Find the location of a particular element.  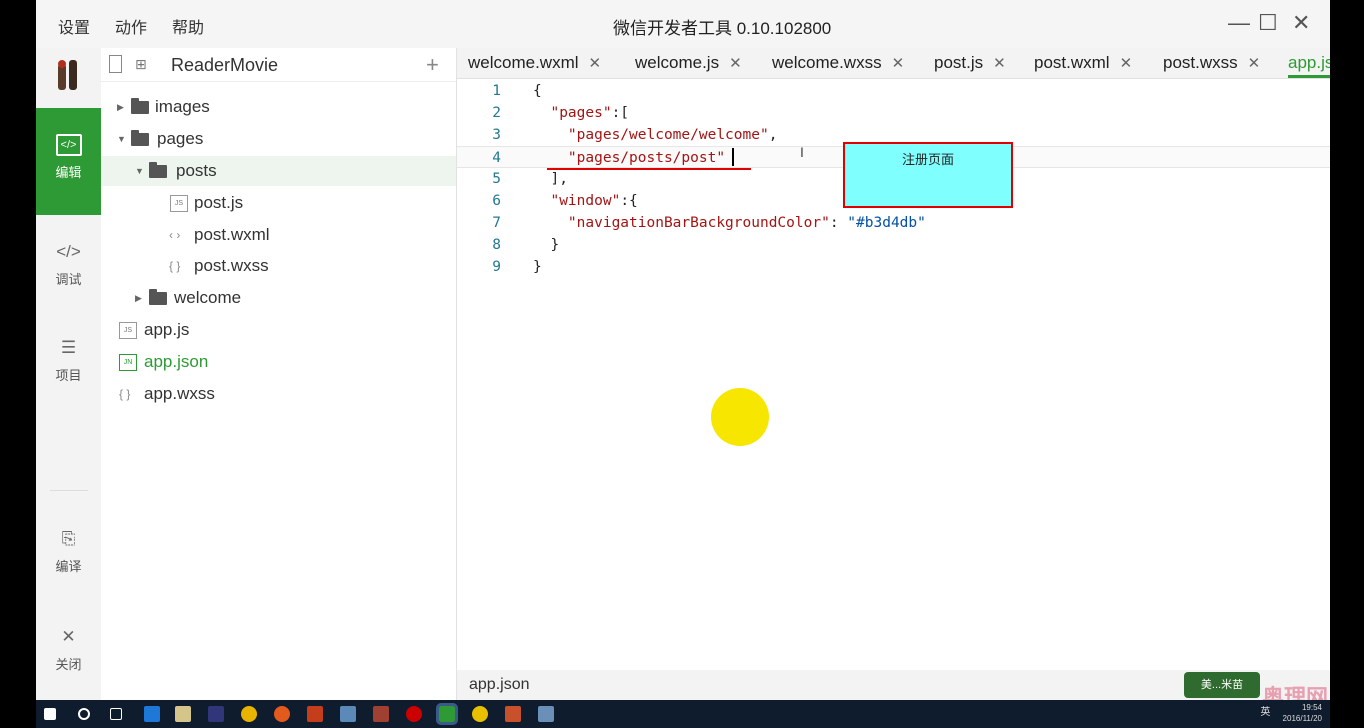

tree-item-app-js: JS app.js is located at coordinates (278, 330).